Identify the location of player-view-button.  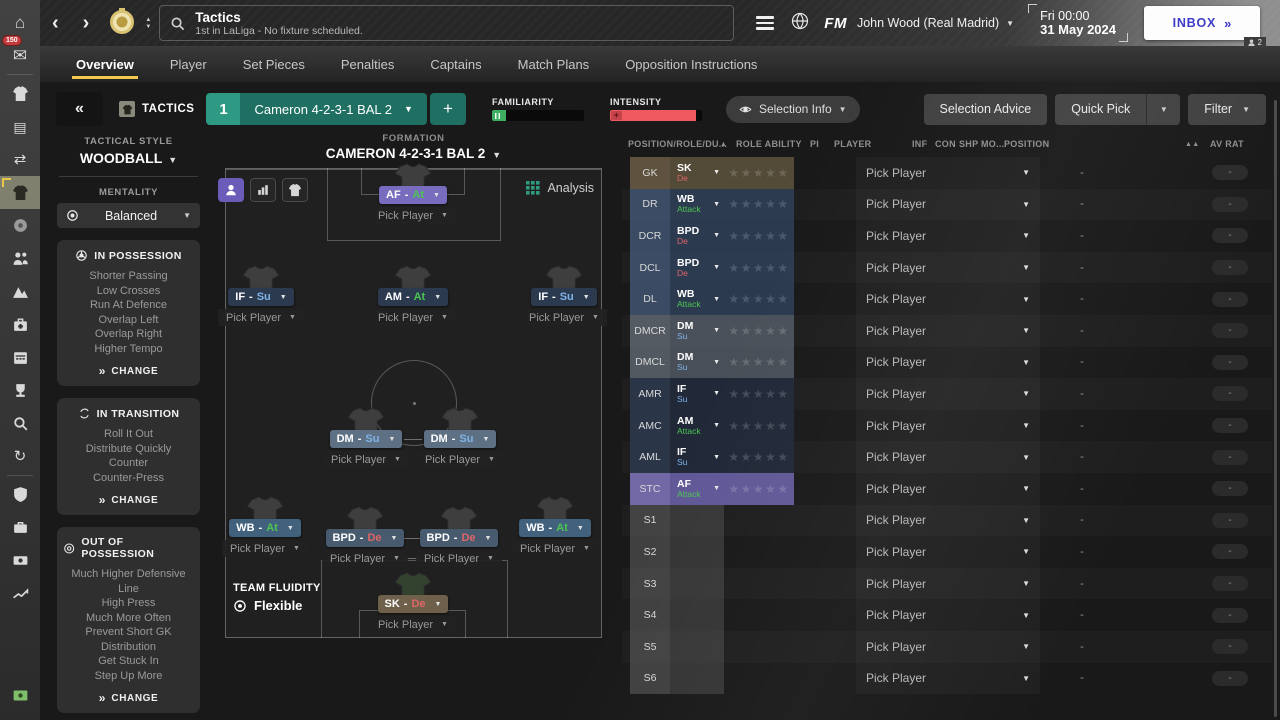
(231, 190).